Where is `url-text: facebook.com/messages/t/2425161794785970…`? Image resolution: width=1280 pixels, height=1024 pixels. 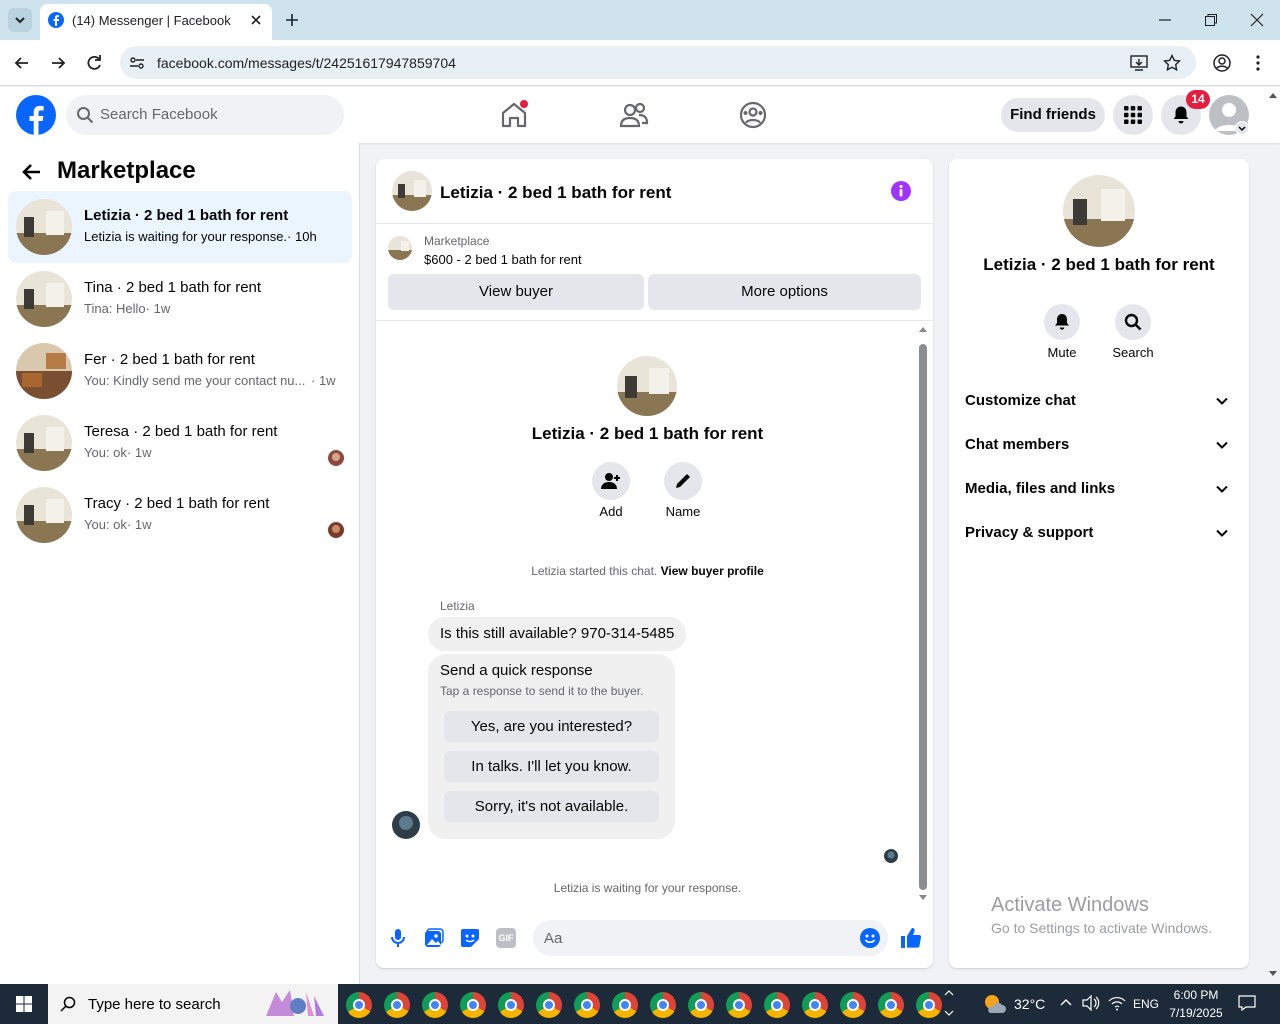
url-text: facebook.com/messages/t/2425161794785970… is located at coordinates (306, 63).